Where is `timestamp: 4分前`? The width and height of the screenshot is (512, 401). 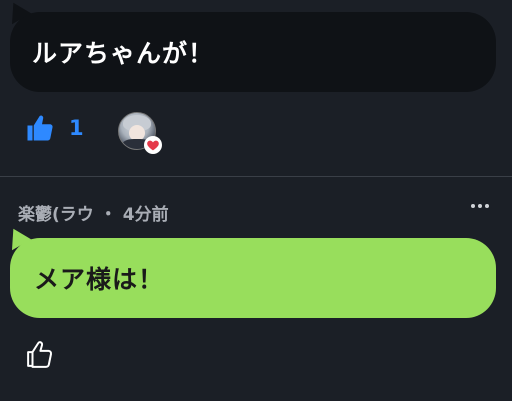 timestamp: 4分前 is located at coordinates (145, 215).